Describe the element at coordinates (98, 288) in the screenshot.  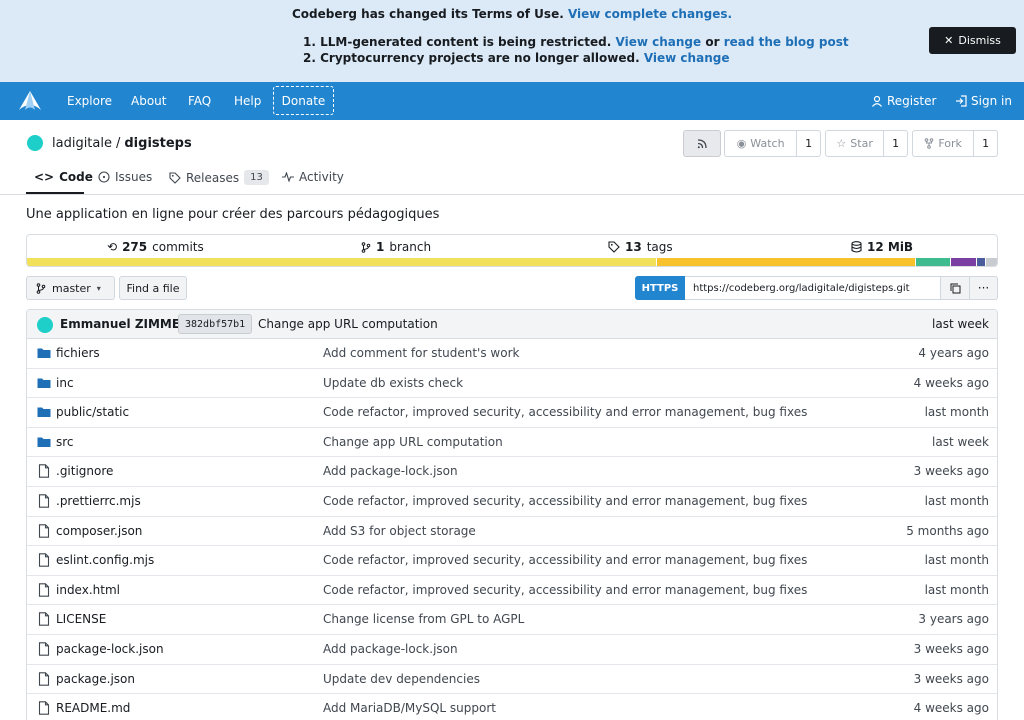
I see `chevron-down-icon: ▾` at that location.